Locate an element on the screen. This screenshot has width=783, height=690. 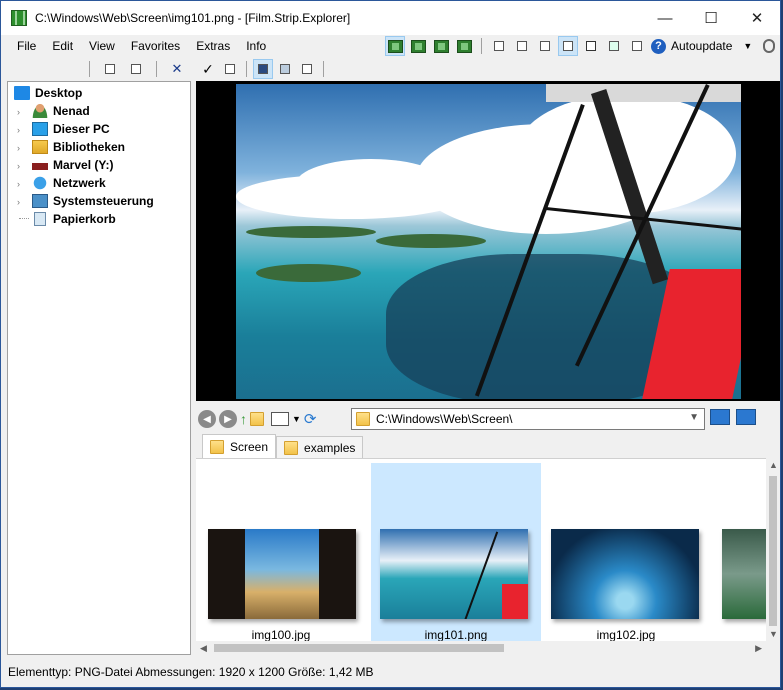
tree-refresh-button is located at coordinates (110, 69).